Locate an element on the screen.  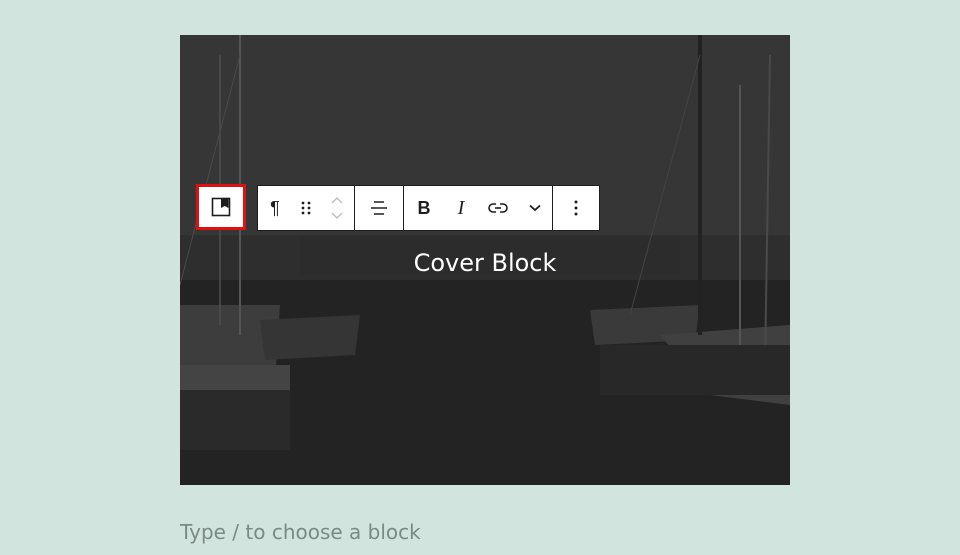
chevron-up-down-icon is located at coordinates (337, 208).